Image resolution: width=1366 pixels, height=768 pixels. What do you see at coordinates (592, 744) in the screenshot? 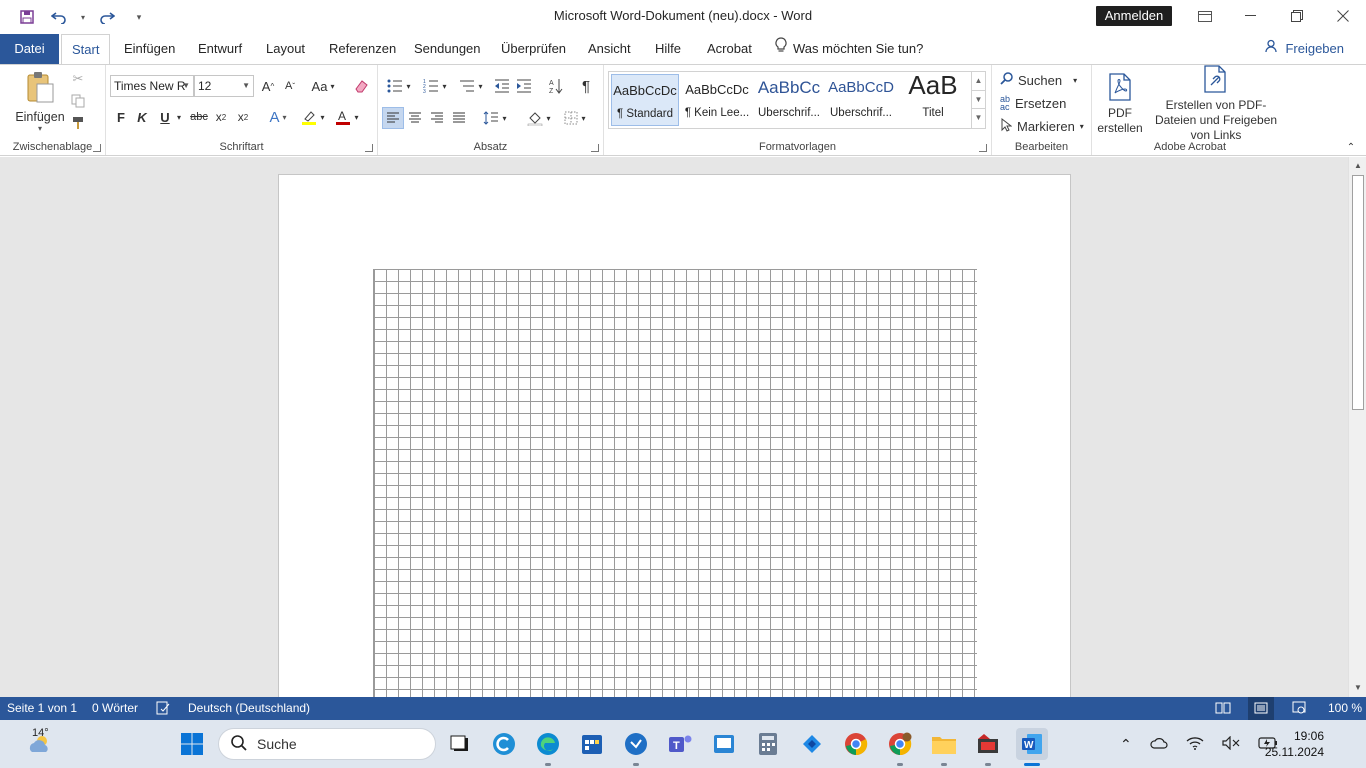
I see `app-calendar-icon` at bounding box center [592, 744].